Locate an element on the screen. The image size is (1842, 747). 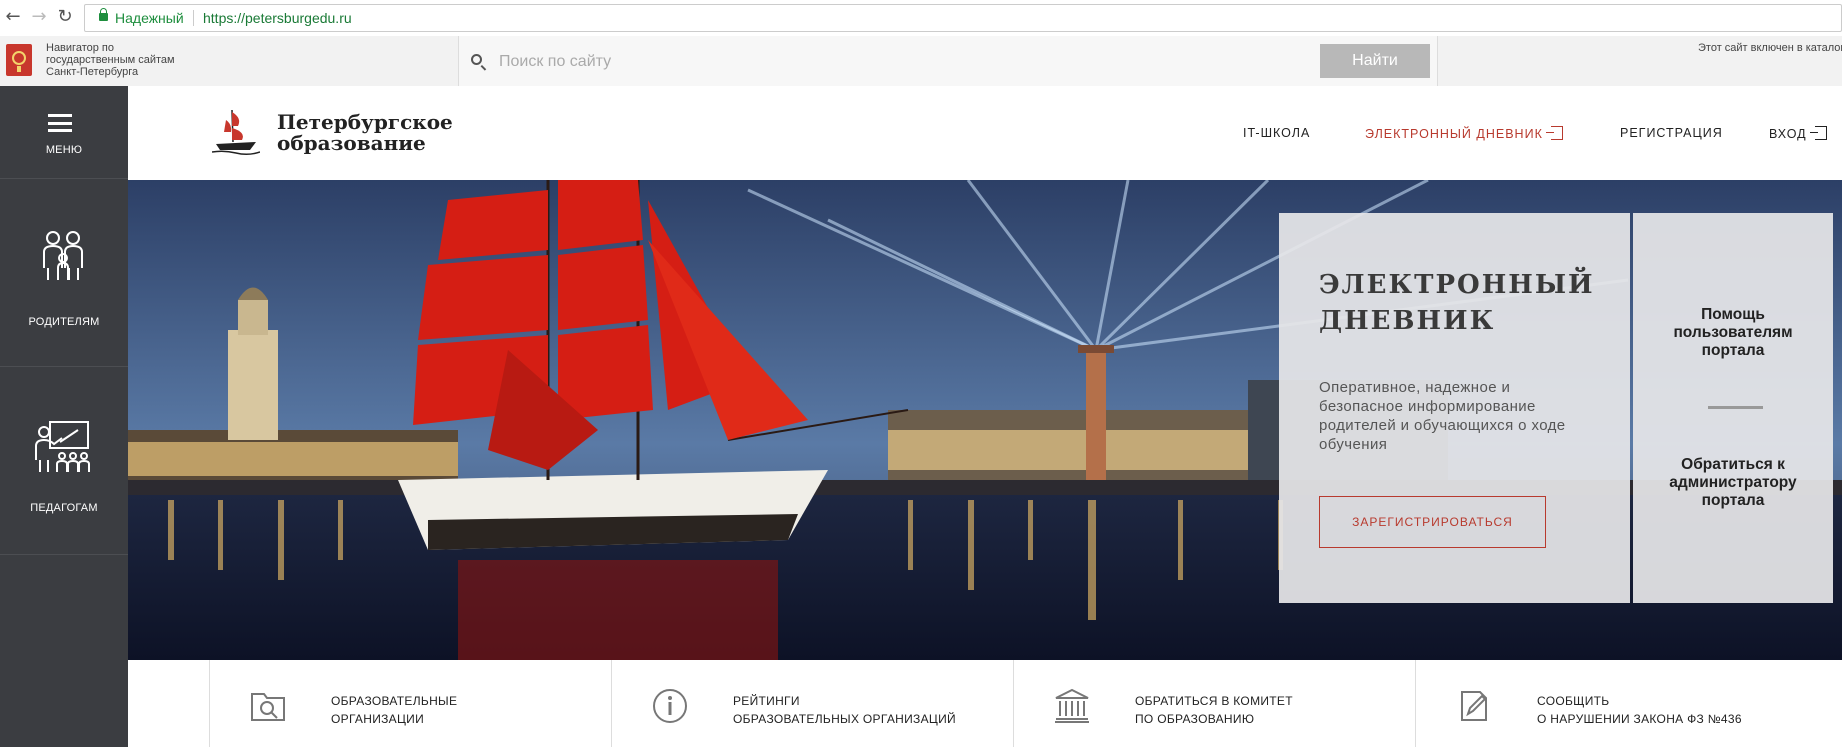
help-divider is located at coordinates (1735, 407).